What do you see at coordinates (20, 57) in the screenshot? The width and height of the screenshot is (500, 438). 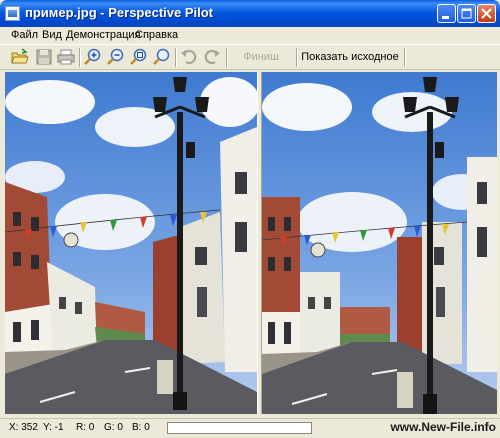 I see `open-icon` at bounding box center [20, 57].